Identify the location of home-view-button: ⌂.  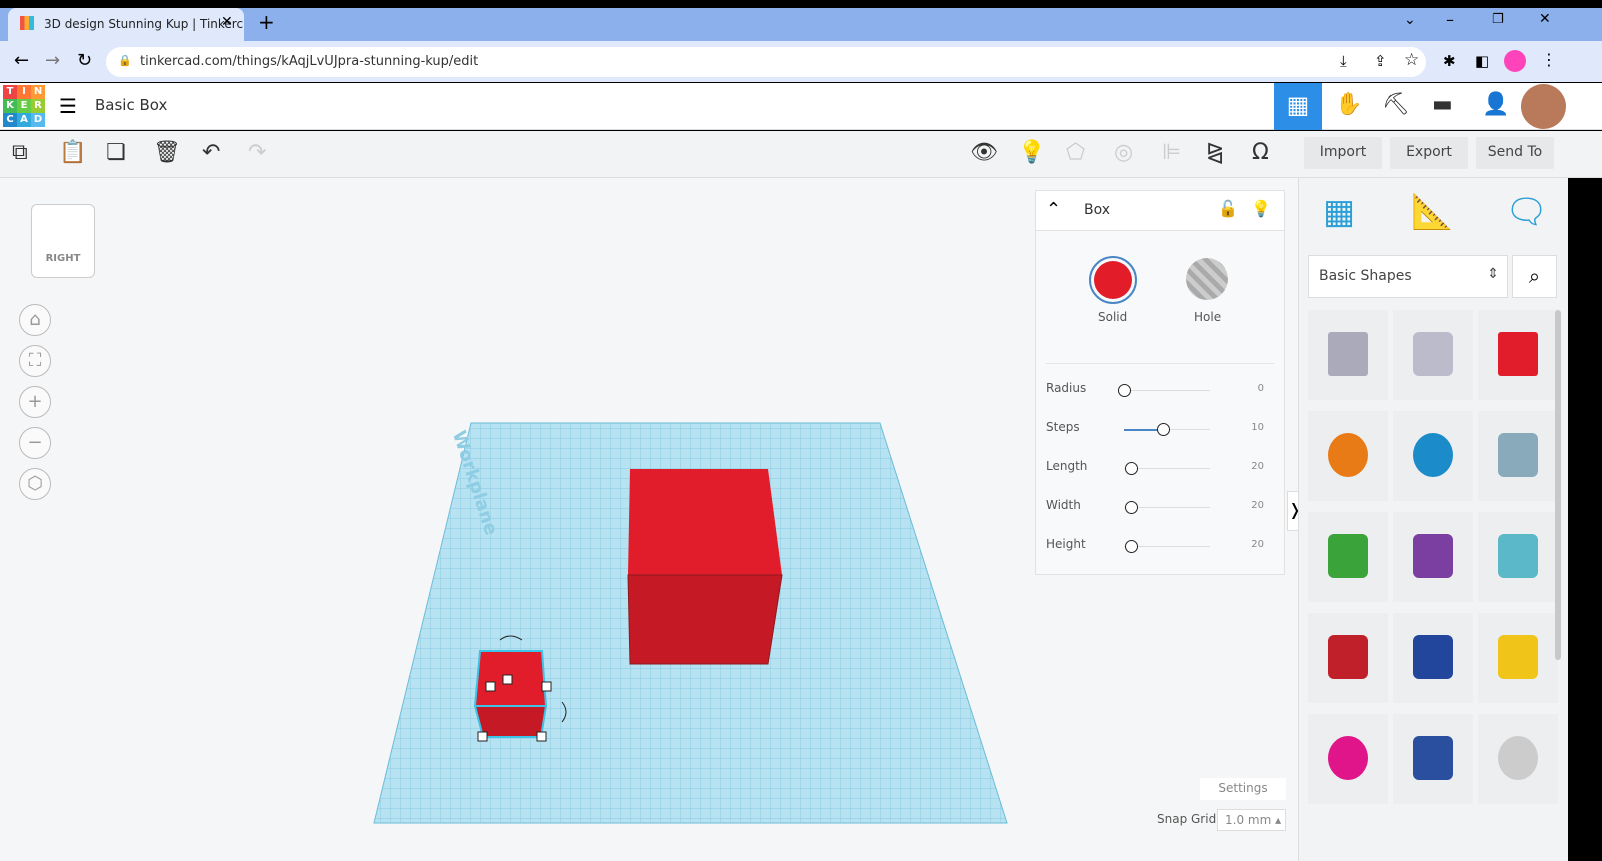
(35, 320).